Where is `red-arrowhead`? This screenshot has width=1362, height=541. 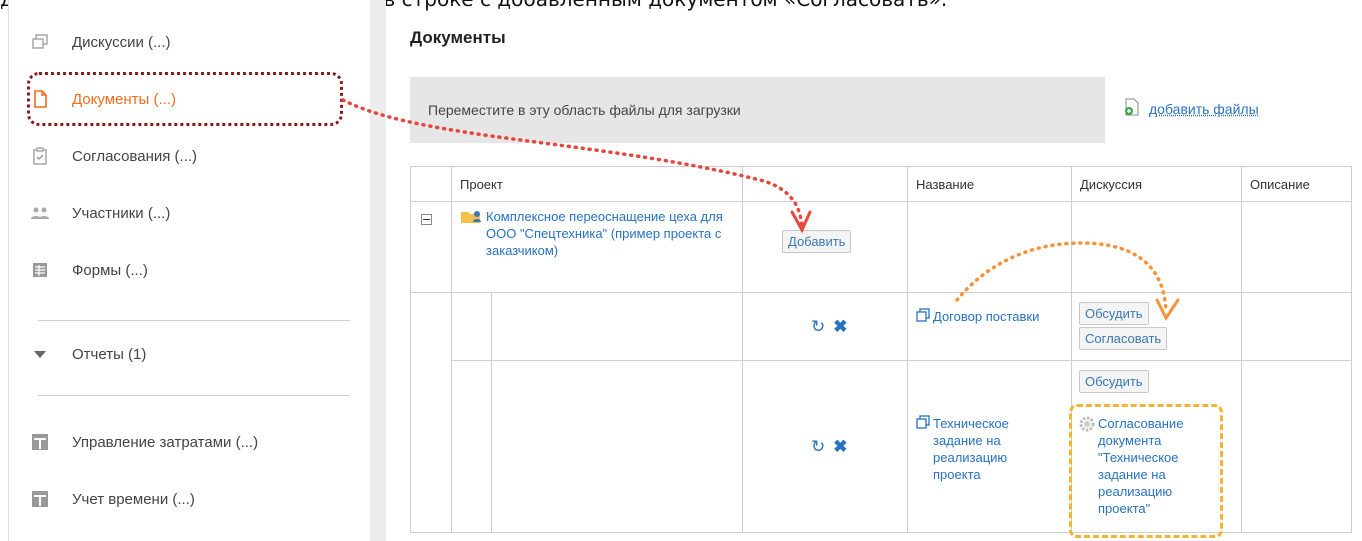
red-arrowhead is located at coordinates (801, 222).